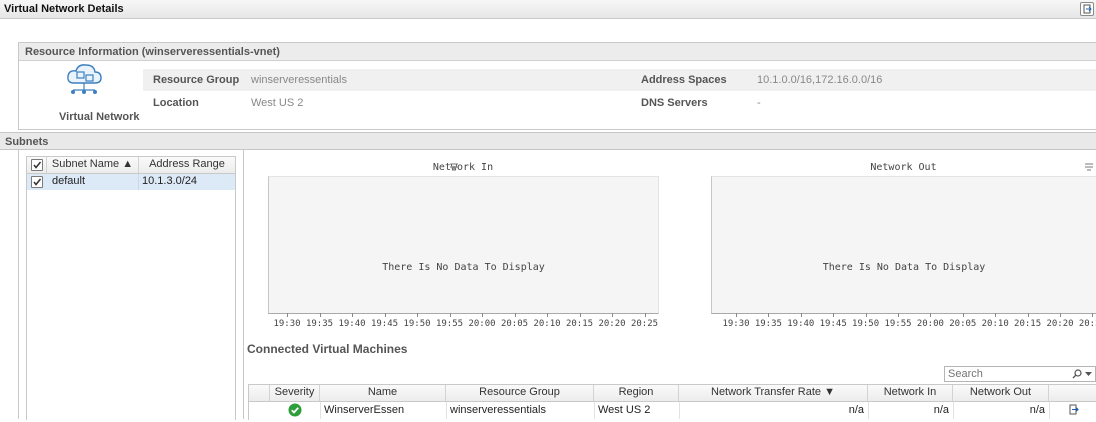  I want to click on window-title-bar: Virtual Network Details, so click(548, 9).